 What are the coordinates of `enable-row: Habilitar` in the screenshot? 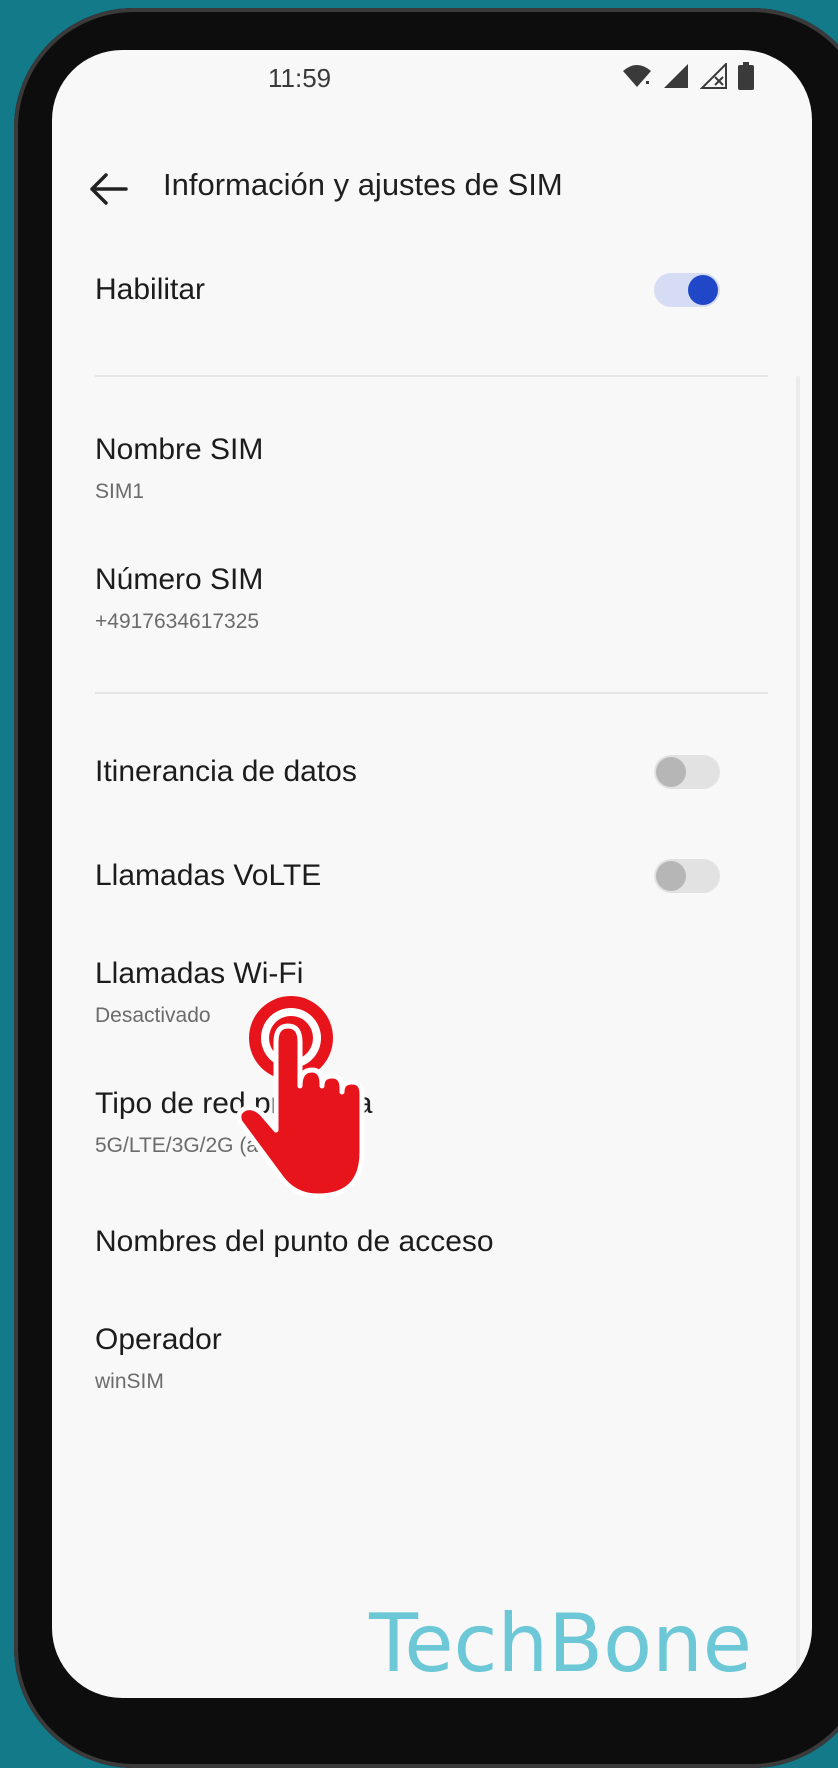 It's located at (407, 290).